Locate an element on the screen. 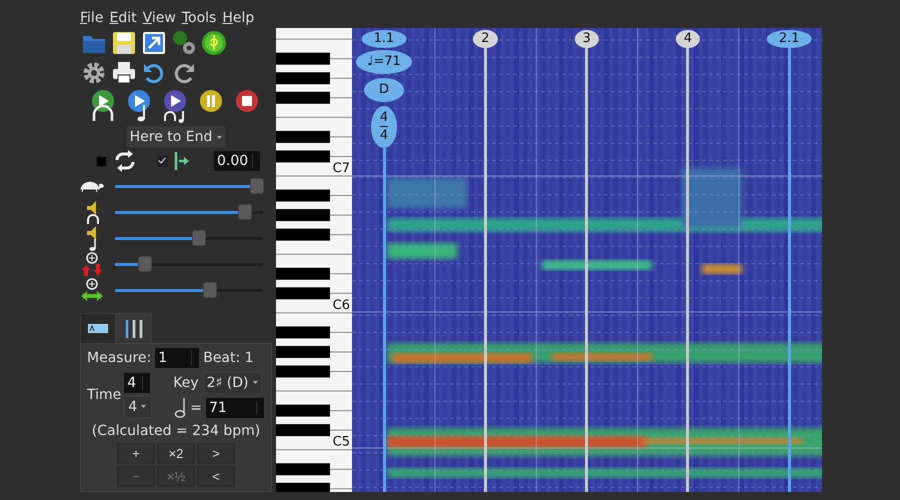  menu-item: Tools is located at coordinates (199, 18).